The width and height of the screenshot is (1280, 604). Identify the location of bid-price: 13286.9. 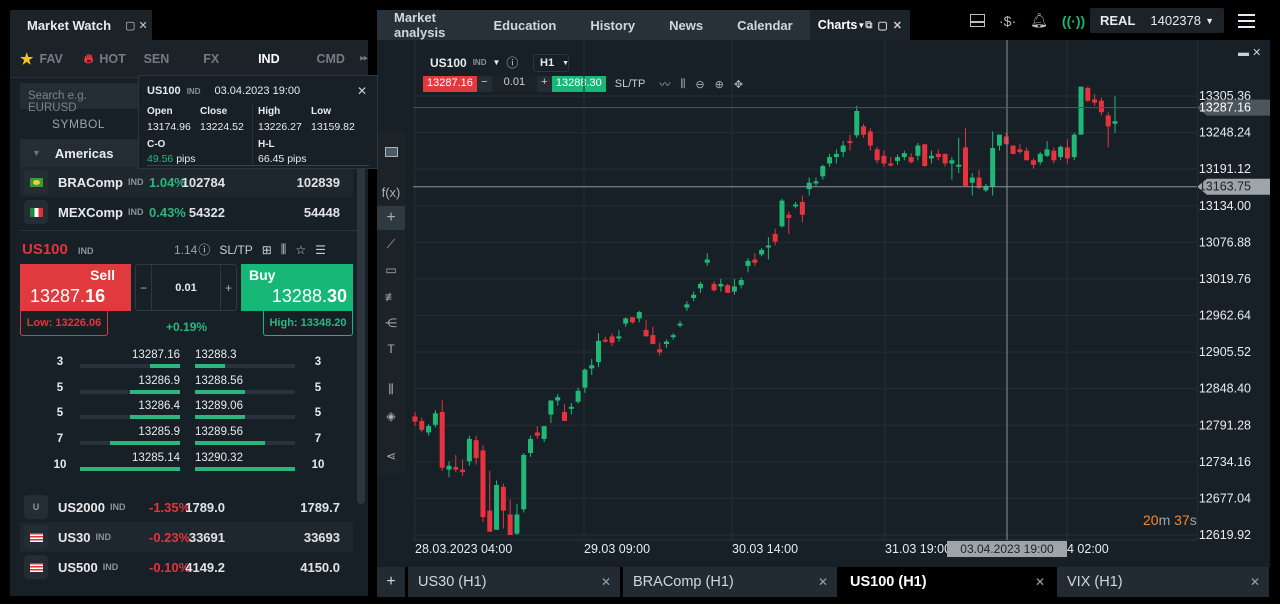
(159, 381).